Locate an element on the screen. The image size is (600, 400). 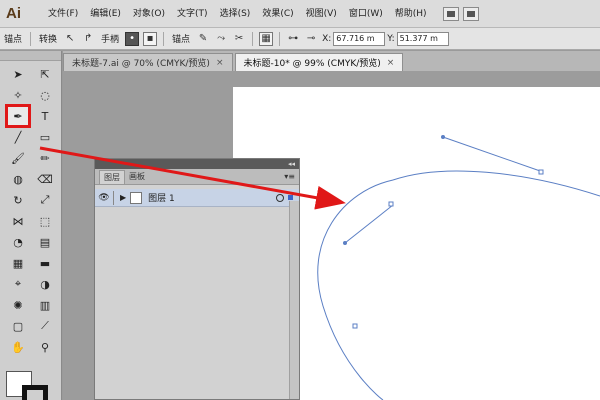
slice-tool-icon: ⟋ is located at coordinates (45, 326).